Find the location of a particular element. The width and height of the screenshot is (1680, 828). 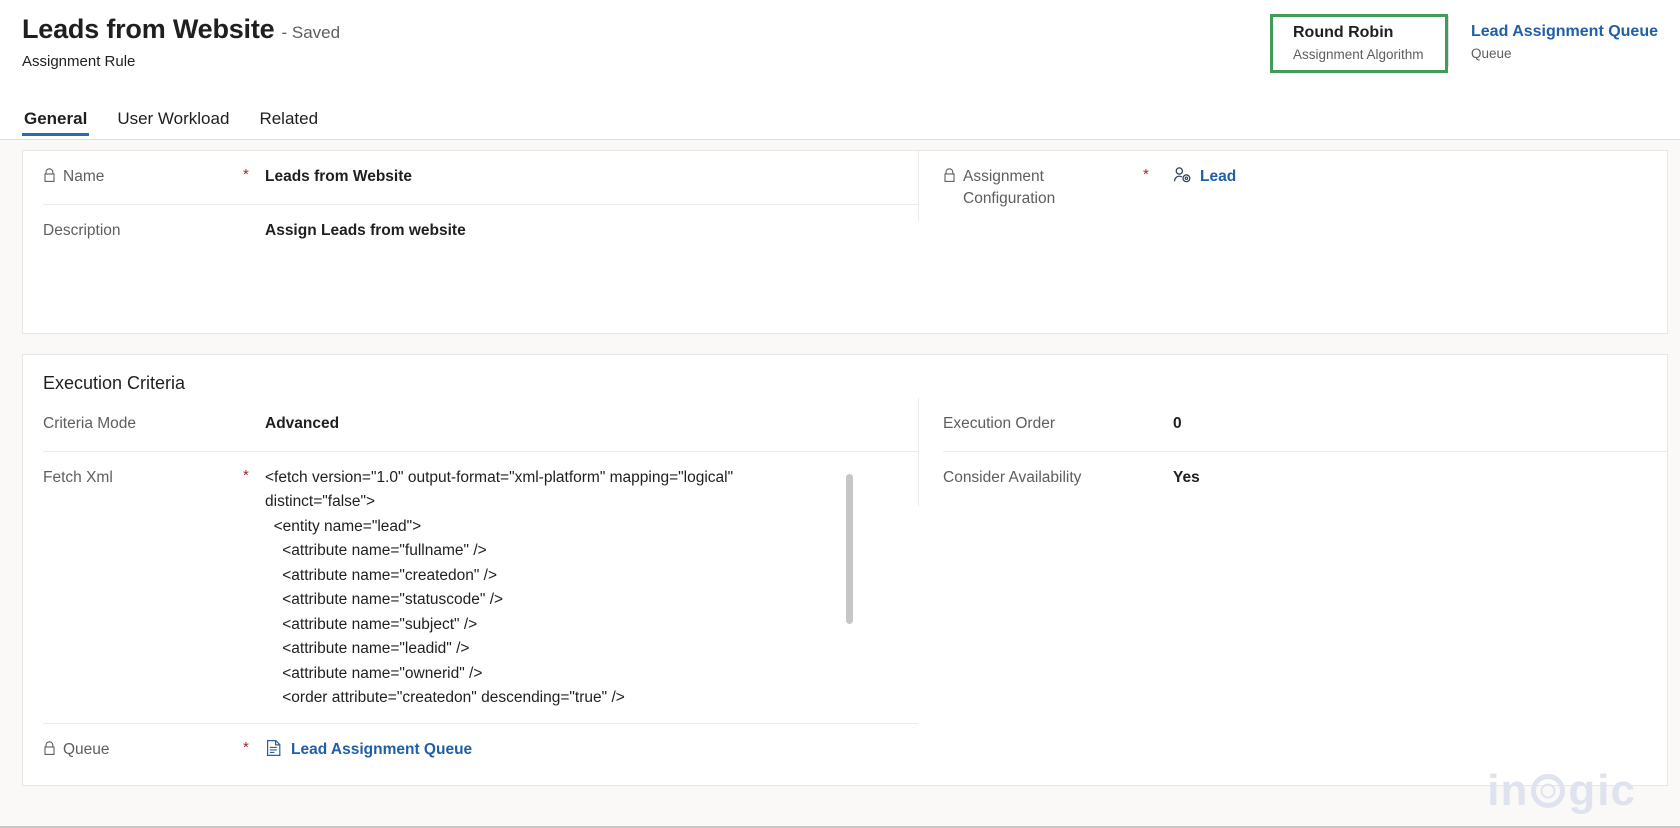

watermark-text-3: ic is located at coordinates (1616, 790).